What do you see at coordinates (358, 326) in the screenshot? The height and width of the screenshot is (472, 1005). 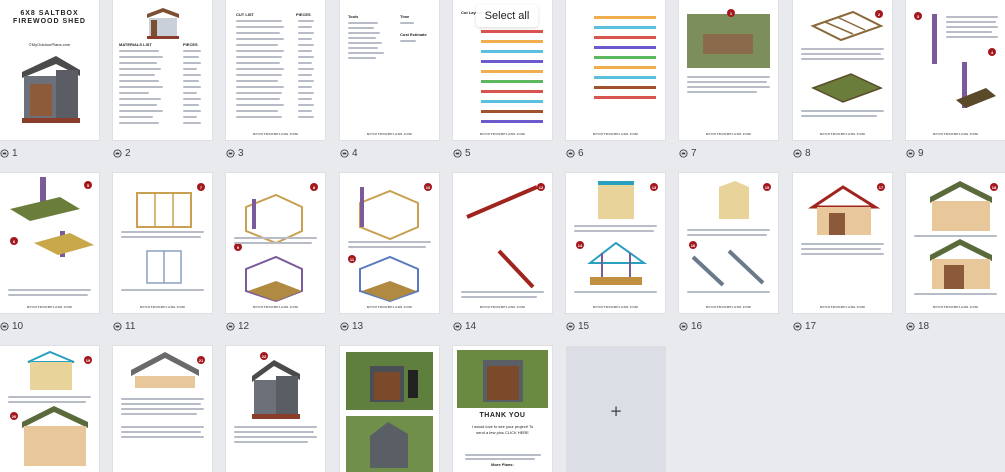 I see `page-number: 13` at bounding box center [358, 326].